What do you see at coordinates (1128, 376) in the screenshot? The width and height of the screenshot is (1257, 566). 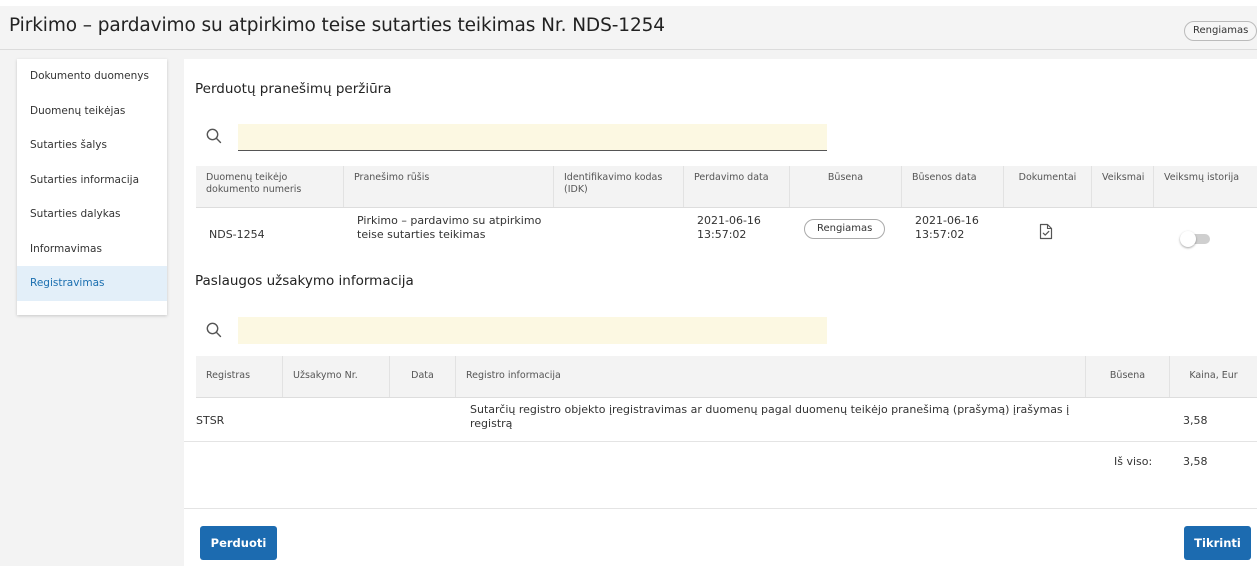 I see `col-header-order-status: Būsena` at bounding box center [1128, 376].